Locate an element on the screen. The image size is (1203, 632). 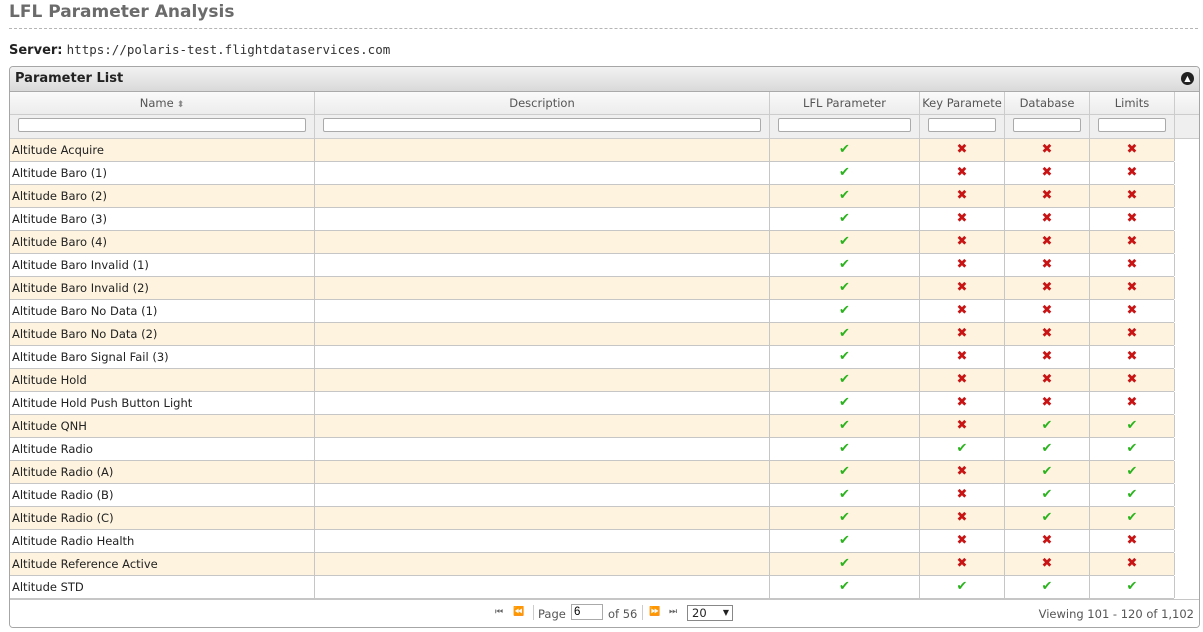
column-header-name: Name ⬍ is located at coordinates (162, 103).